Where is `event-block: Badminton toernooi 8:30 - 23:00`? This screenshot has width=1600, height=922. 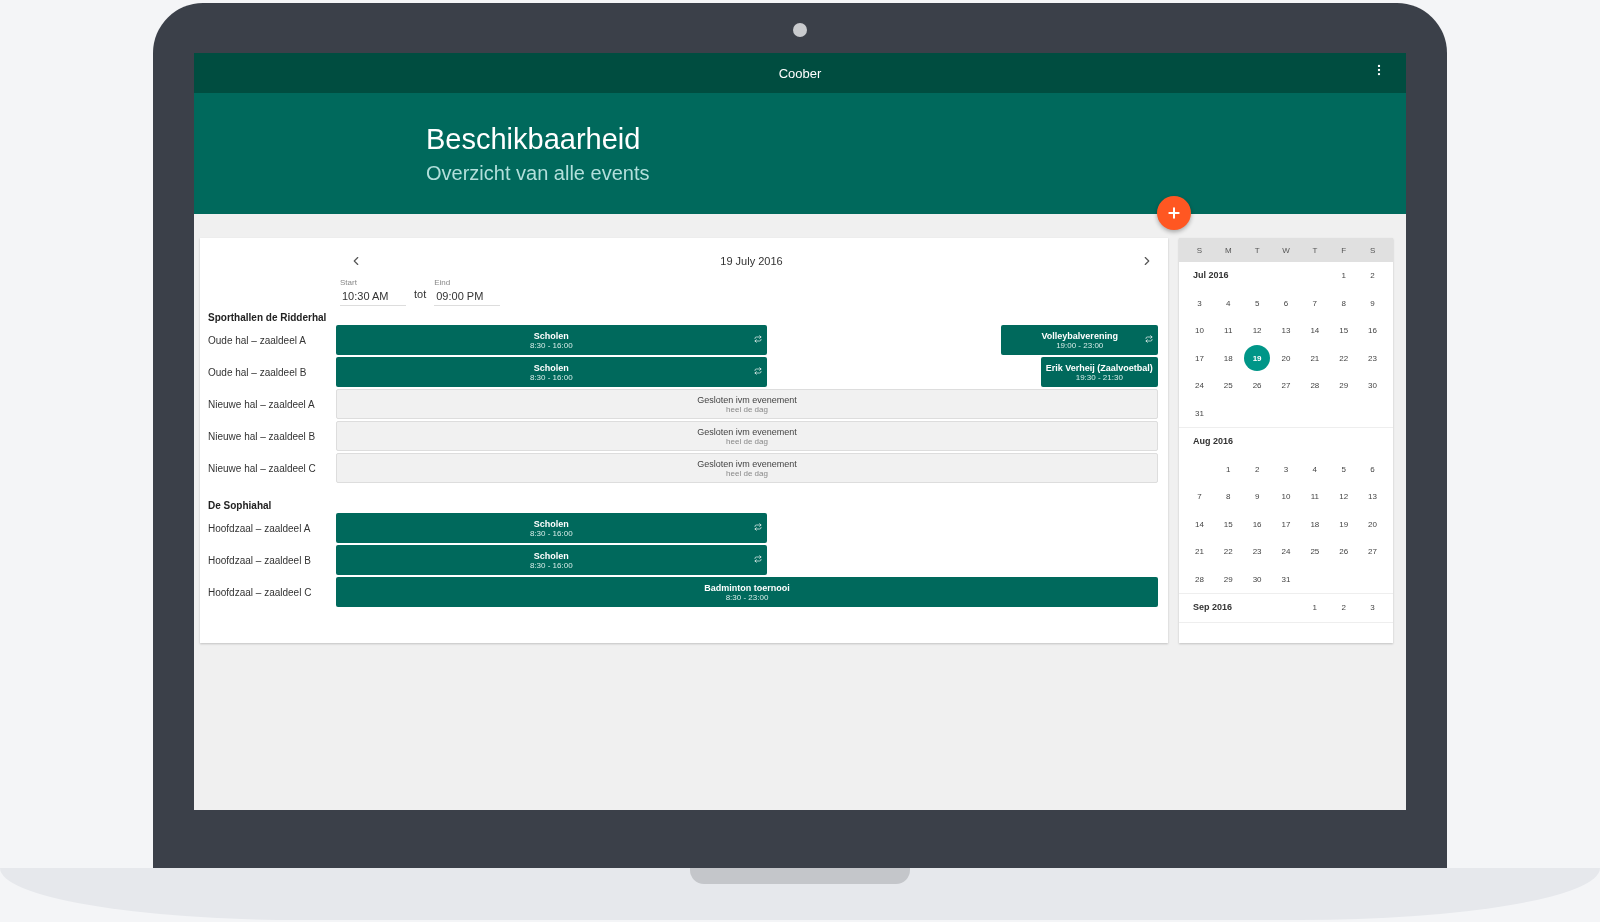 event-block: Badminton toernooi 8:30 - 23:00 is located at coordinates (747, 592).